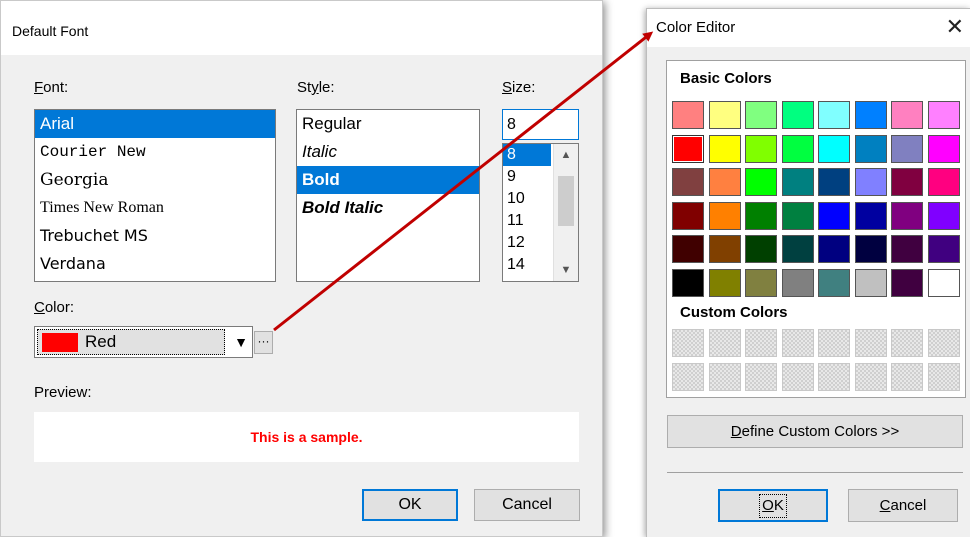  I want to click on color-combobox-value: Red, so click(131, 342).